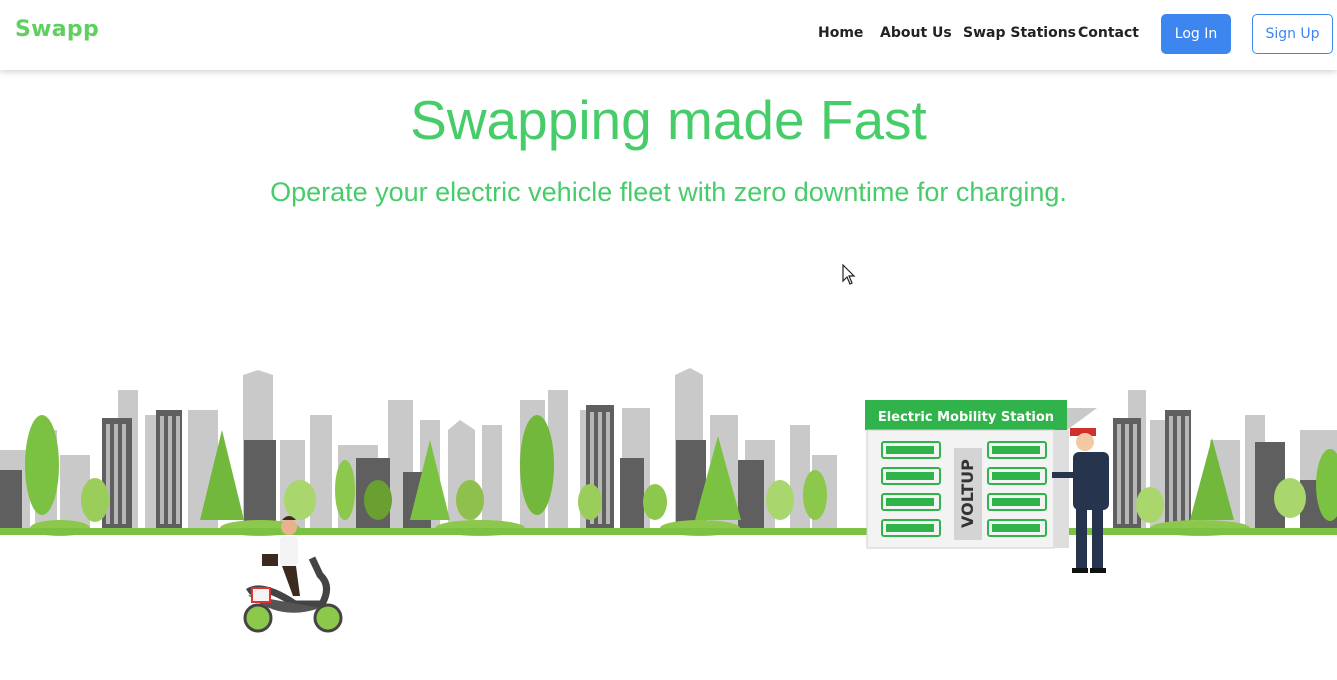 The image size is (1337, 680). I want to click on login-button: Log In, so click(1196, 34).